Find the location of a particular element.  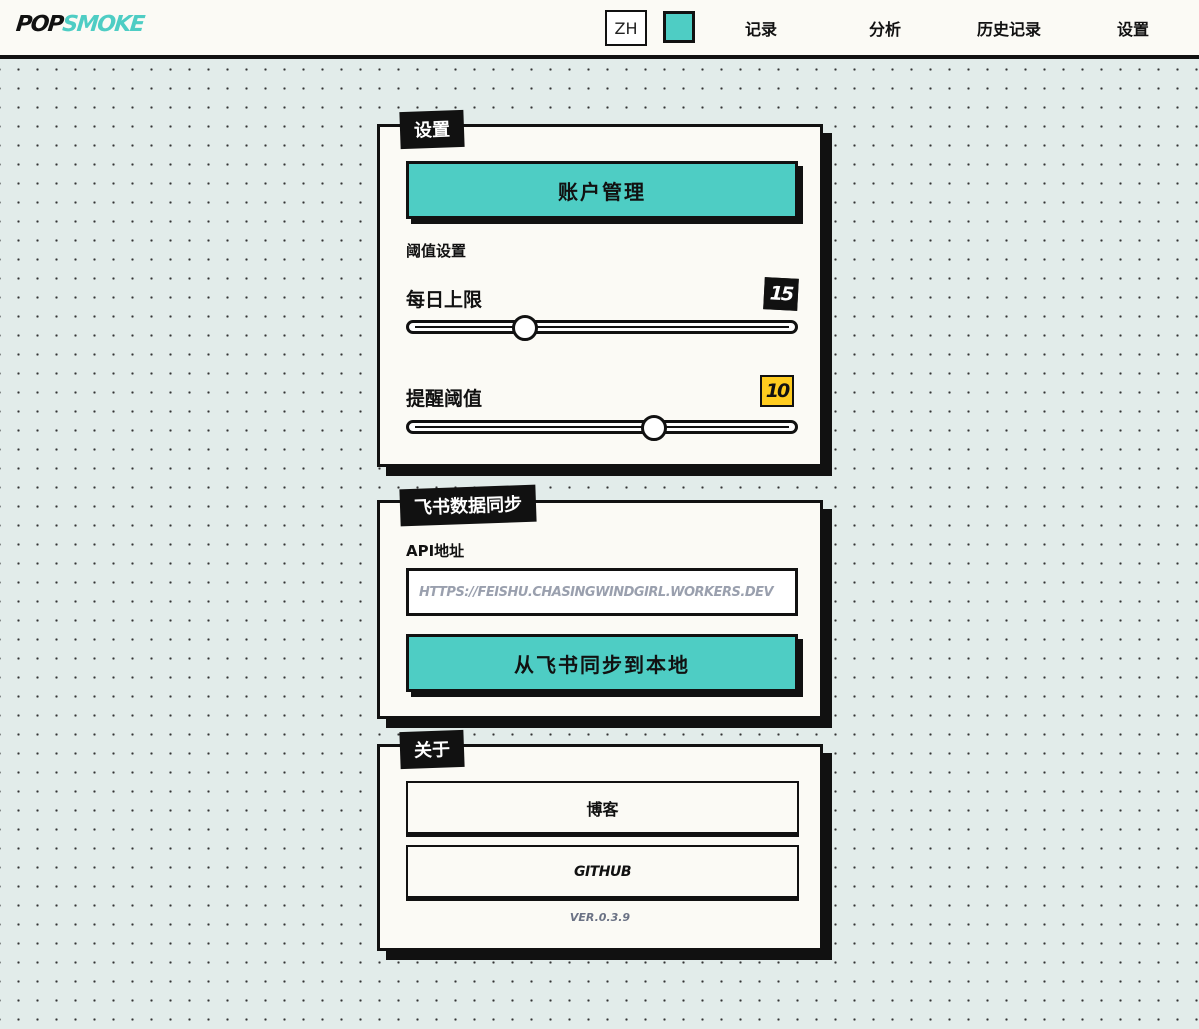

app-logo: POPSMOKE is located at coordinates (80, 24).